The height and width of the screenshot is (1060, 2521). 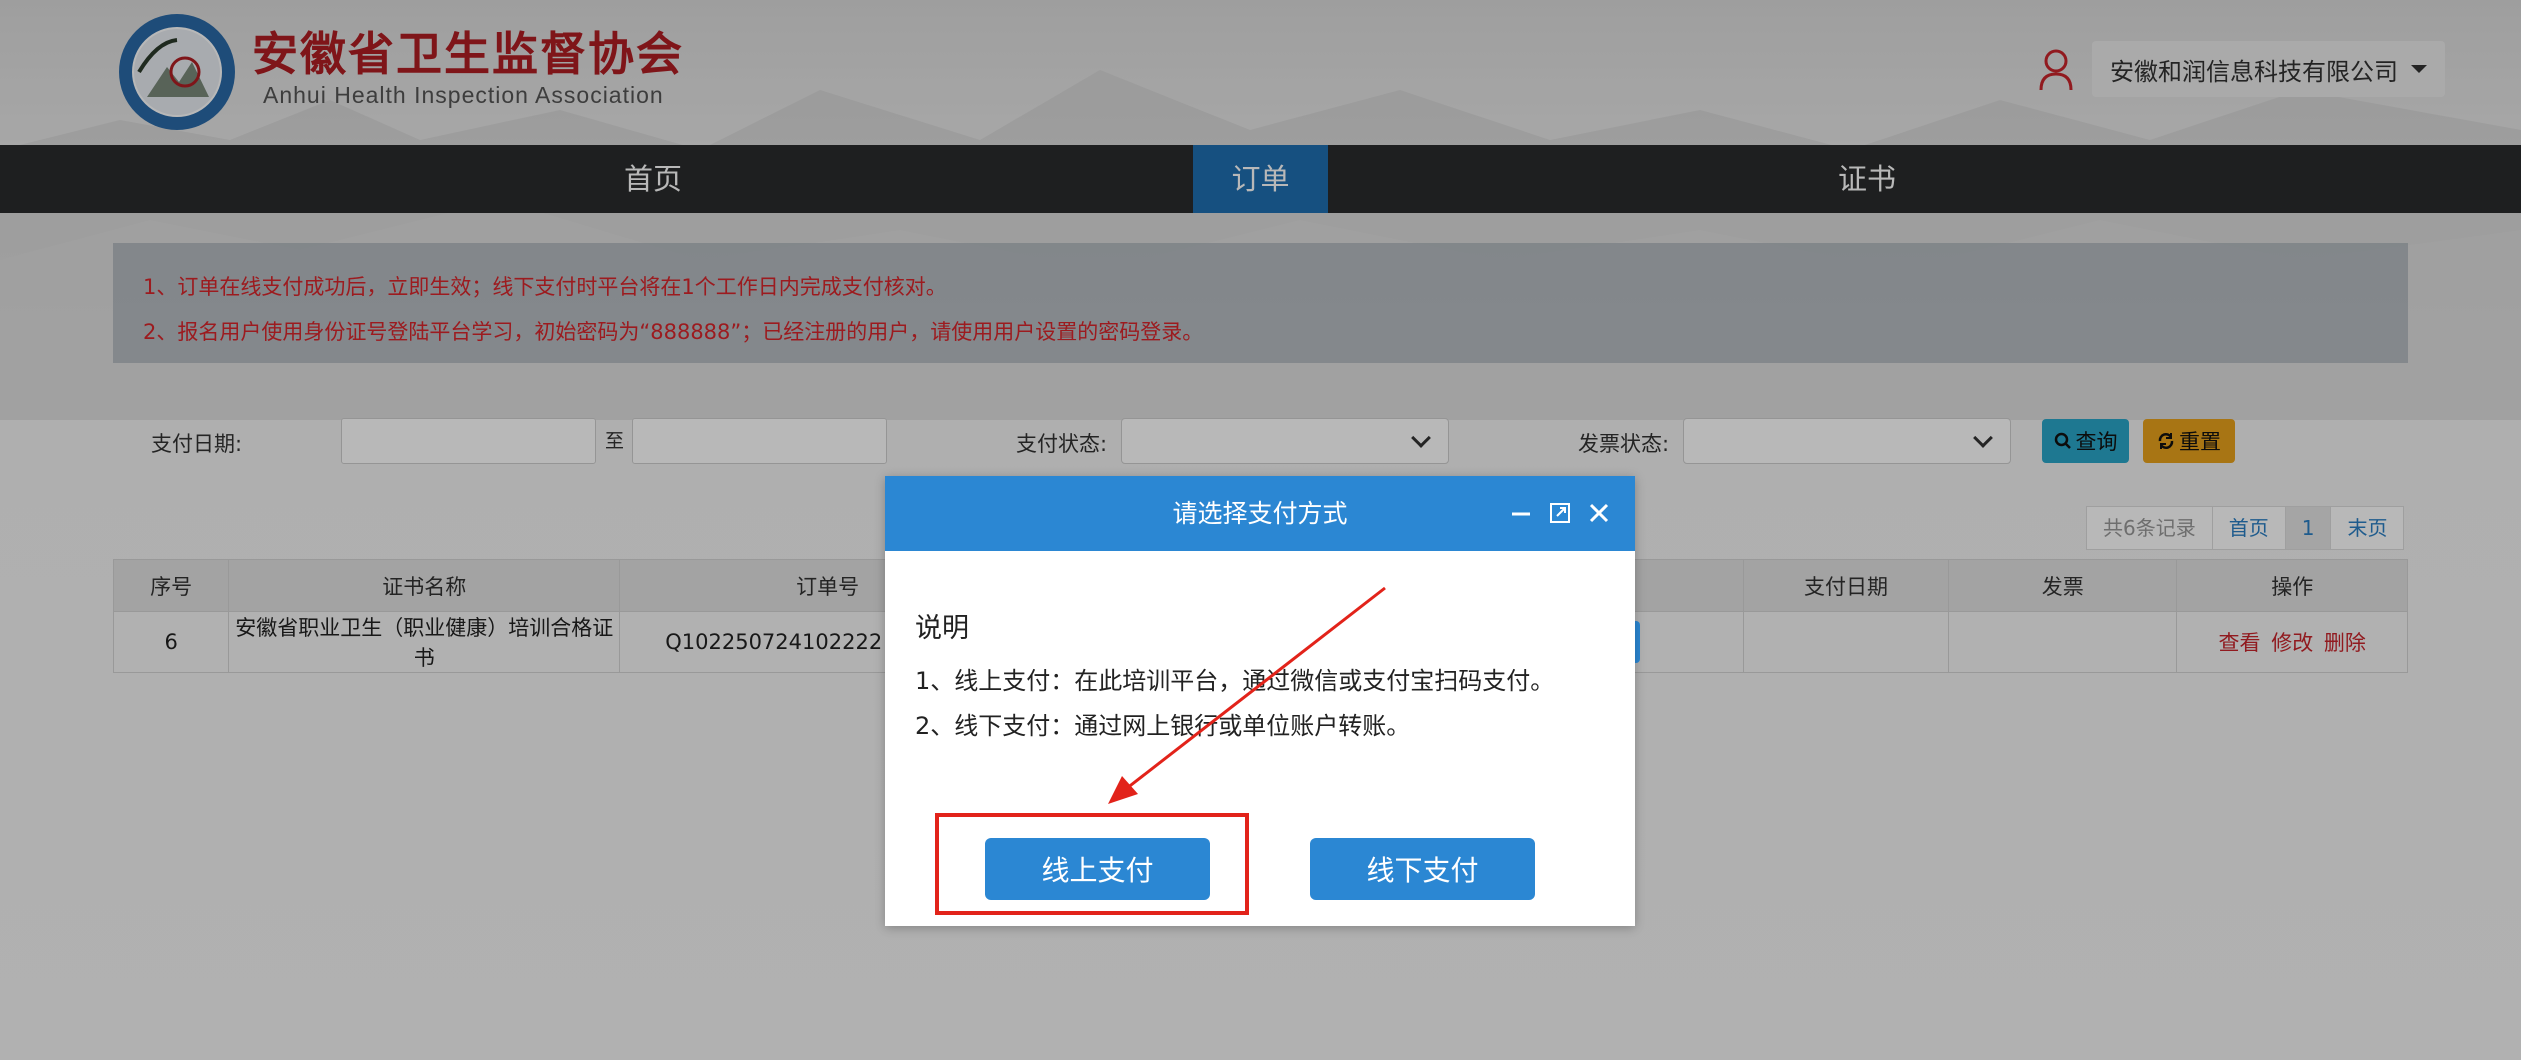 What do you see at coordinates (1260, 513) in the screenshot?
I see `modal-header: 请选择支付方式` at bounding box center [1260, 513].